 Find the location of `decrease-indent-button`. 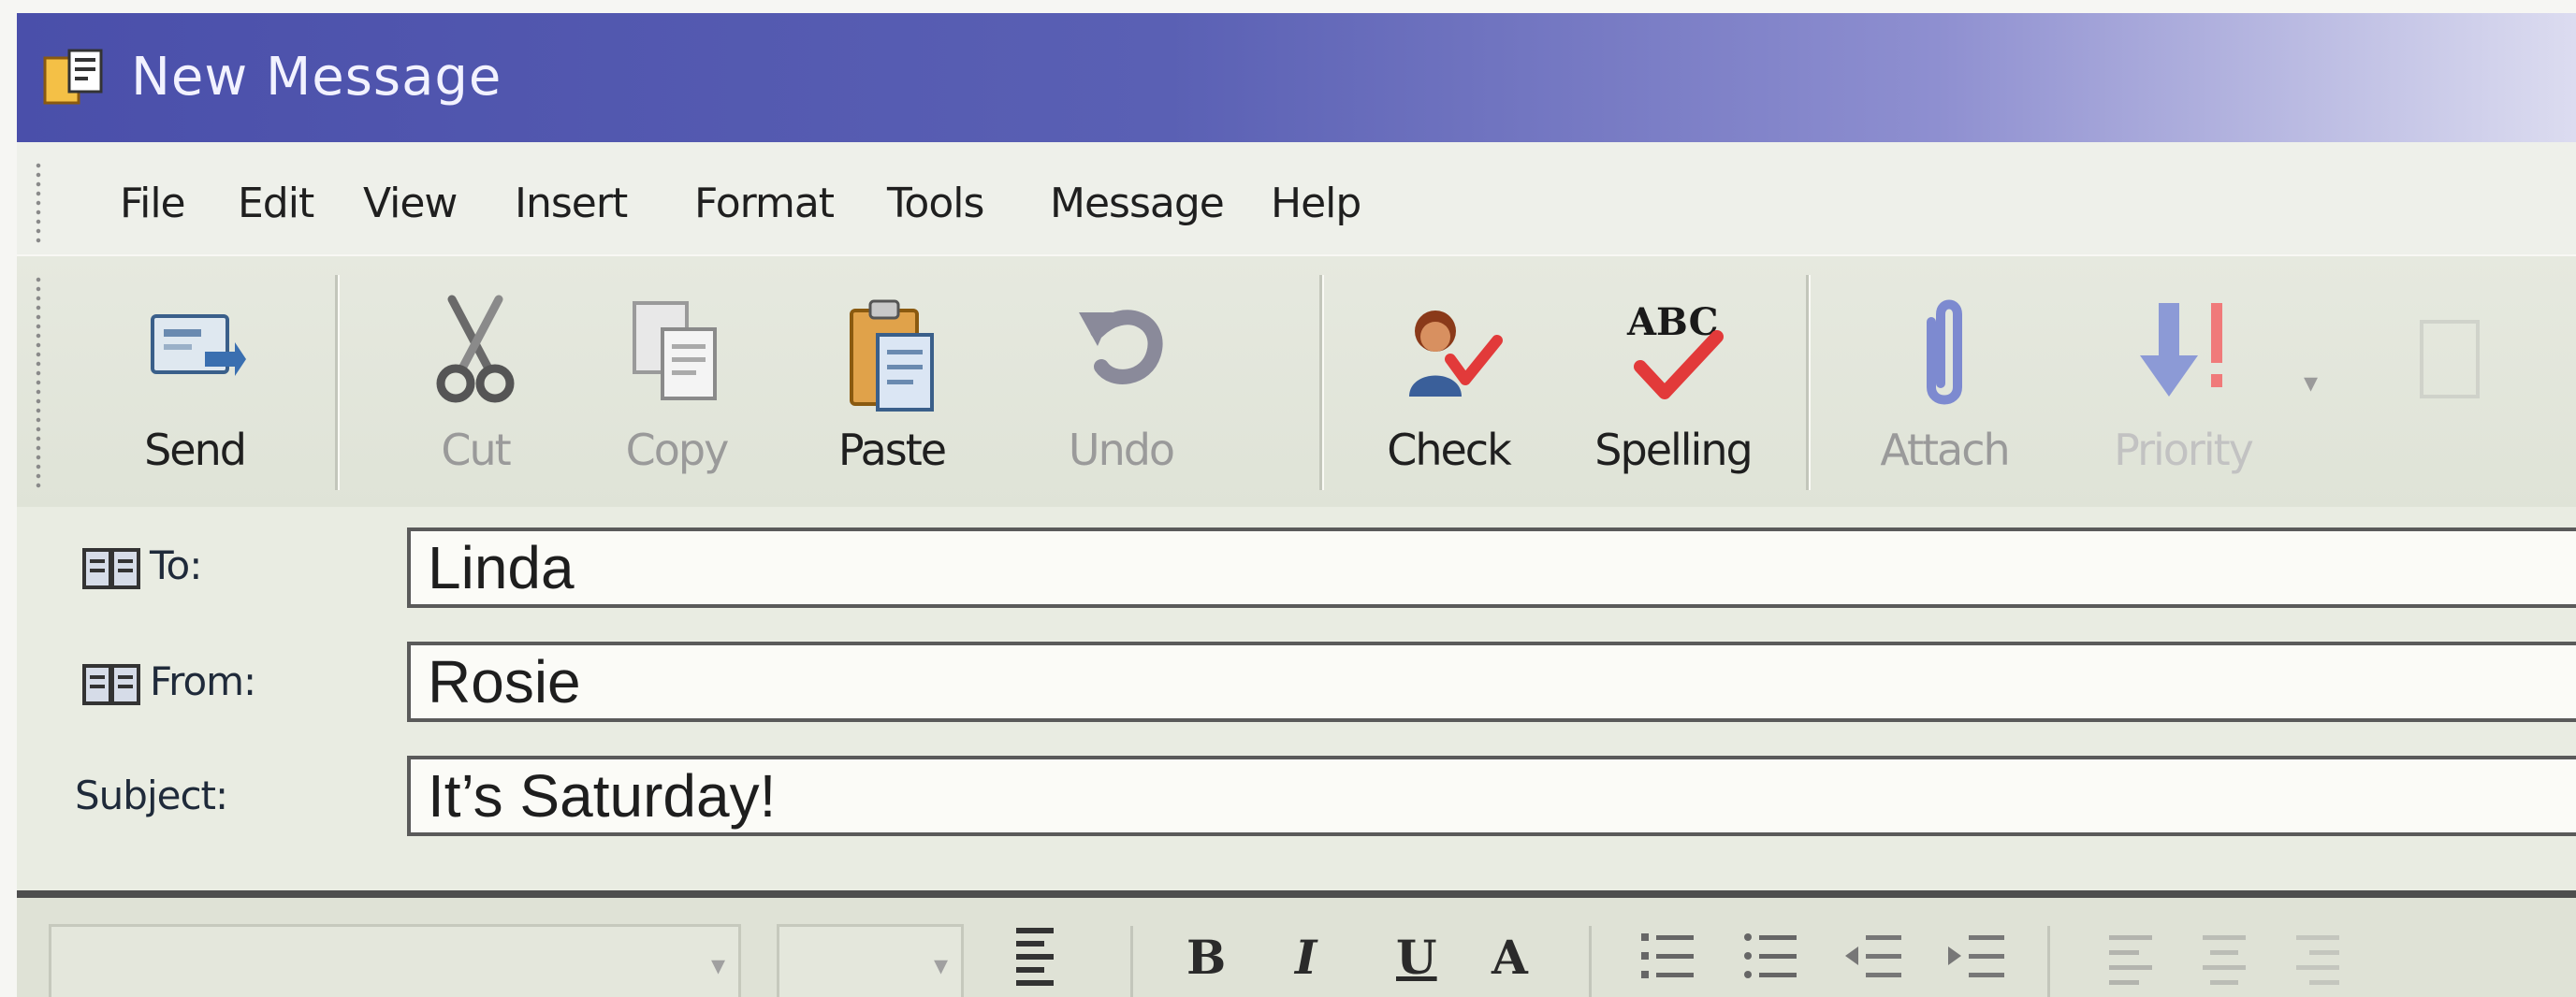

decrease-indent-button is located at coordinates (1874, 960).